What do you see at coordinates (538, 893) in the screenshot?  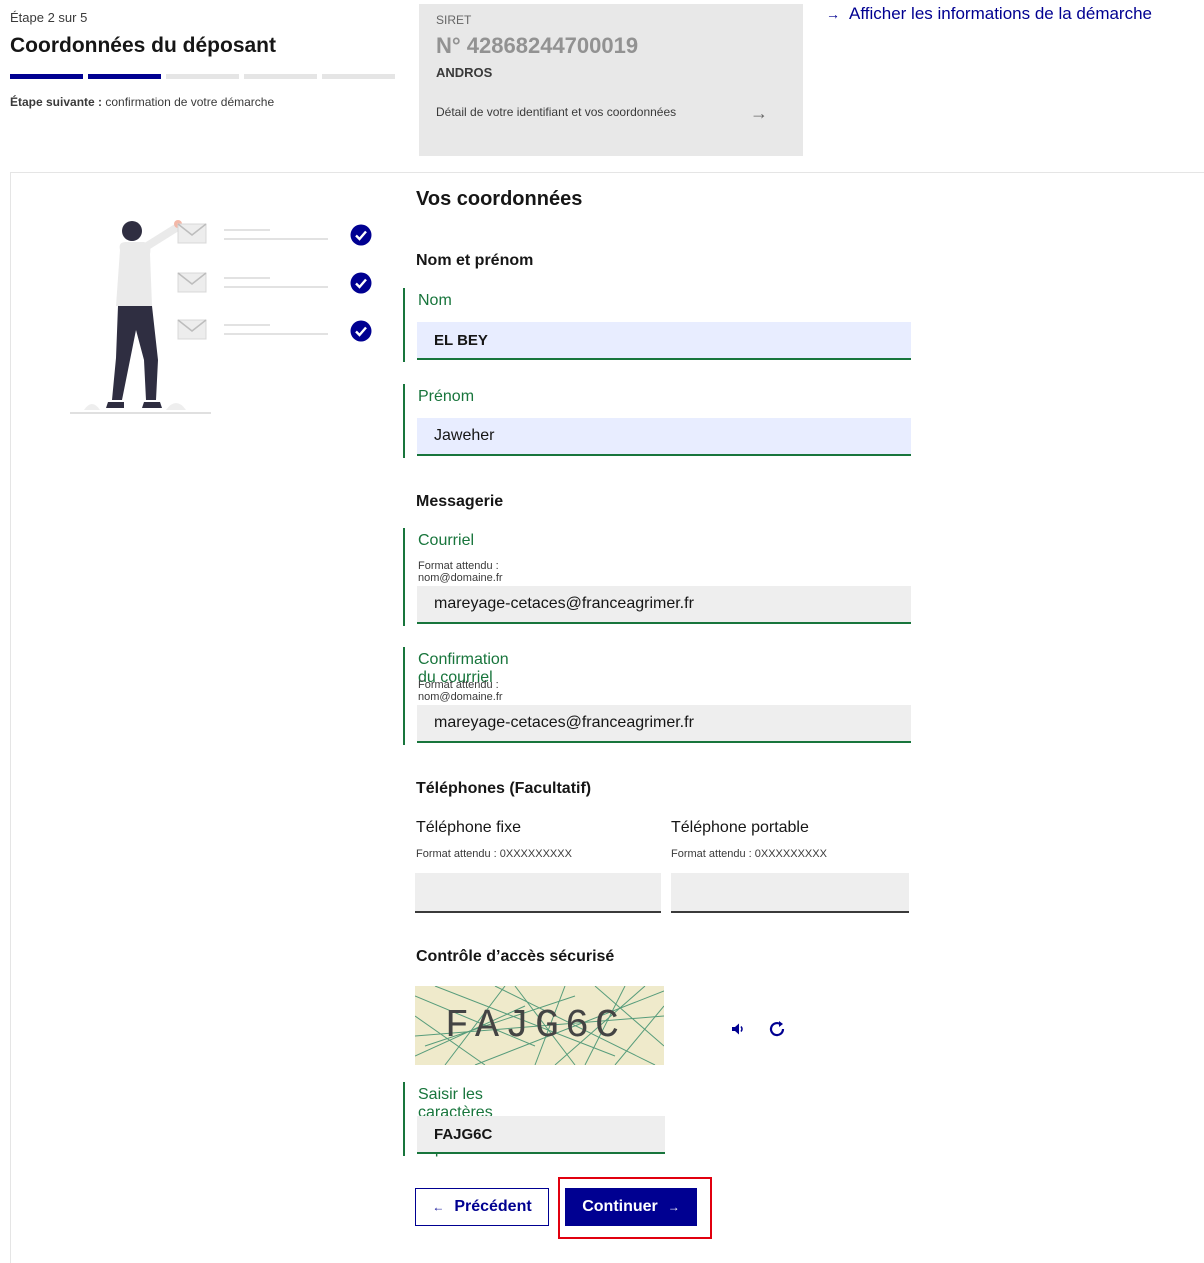 I see `fixe-input` at bounding box center [538, 893].